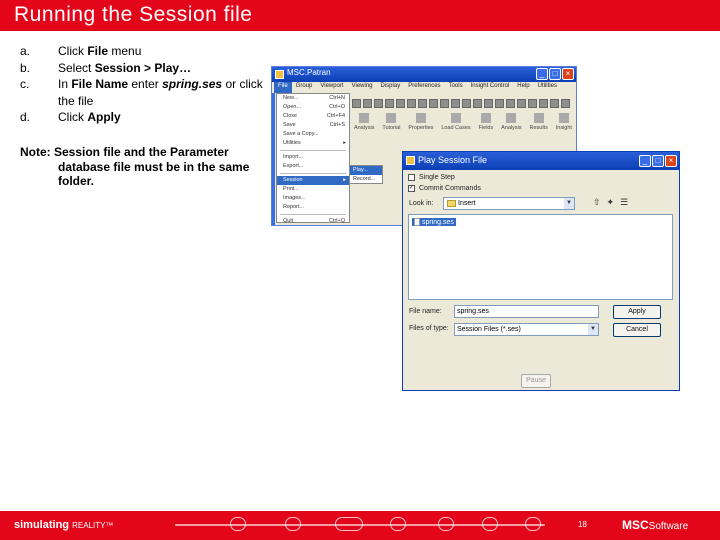 This screenshot has height=540, width=720. Describe the element at coordinates (89, 117) in the screenshot. I see `step-text: Click Apply` at that location.